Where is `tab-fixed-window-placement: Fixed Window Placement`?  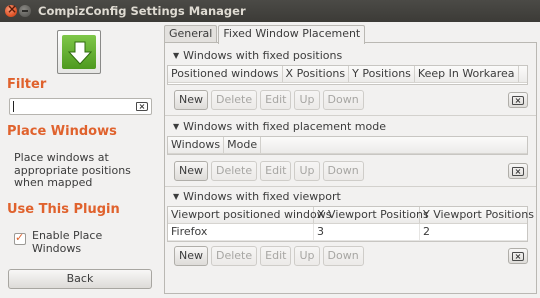 tab-fixed-window-placement: Fixed Window Placement is located at coordinates (292, 34).